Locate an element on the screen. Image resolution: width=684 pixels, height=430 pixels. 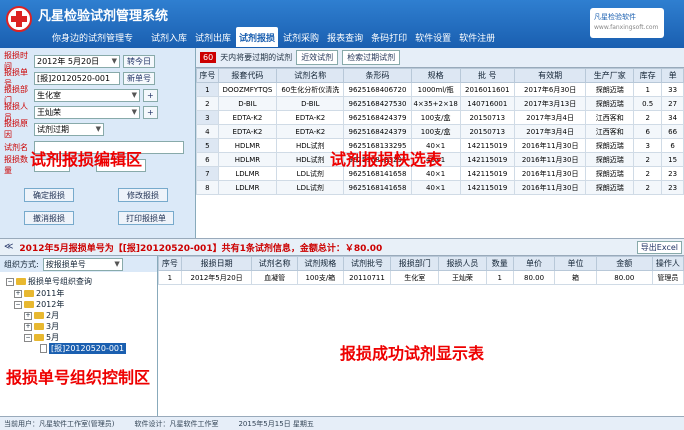
quick-table-header: 序号 报套代码 试剂名称 条形码 规格 批 号 有效期 生产厂家 库存 单 is located at coordinates (440, 75).